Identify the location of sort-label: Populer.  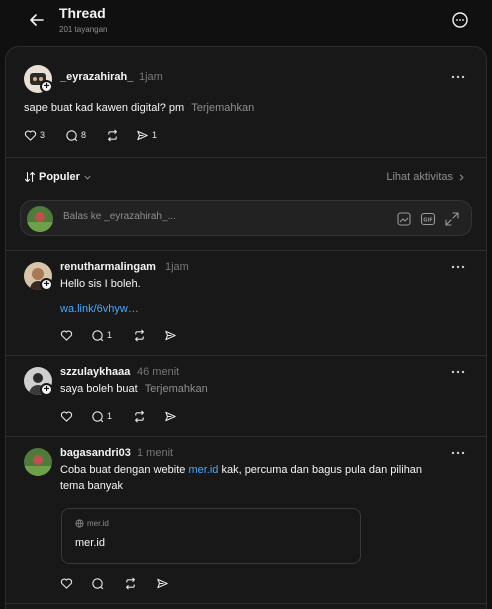
(59, 177).